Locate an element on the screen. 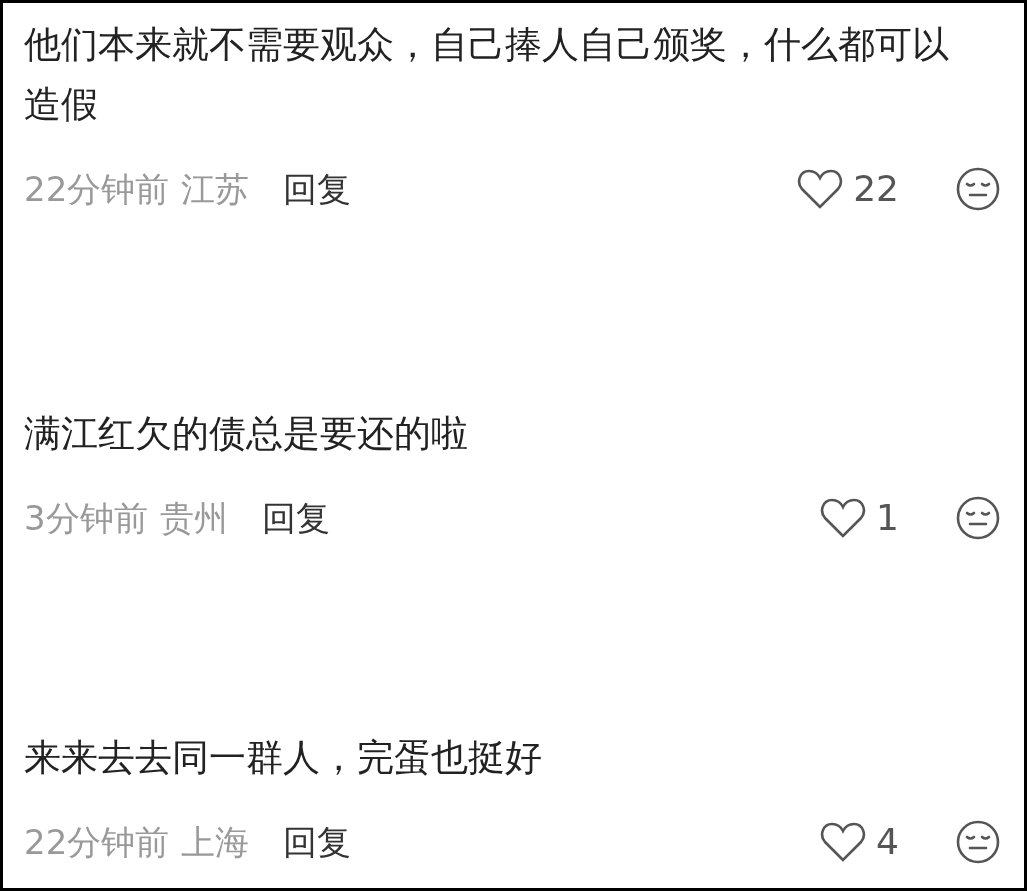 Image resolution: width=1027 pixels, height=891 pixels. comment-text: 他们本来就不需要观众，自己捧人自己颁奖，什么都可以造假 is located at coordinates (487, 75).